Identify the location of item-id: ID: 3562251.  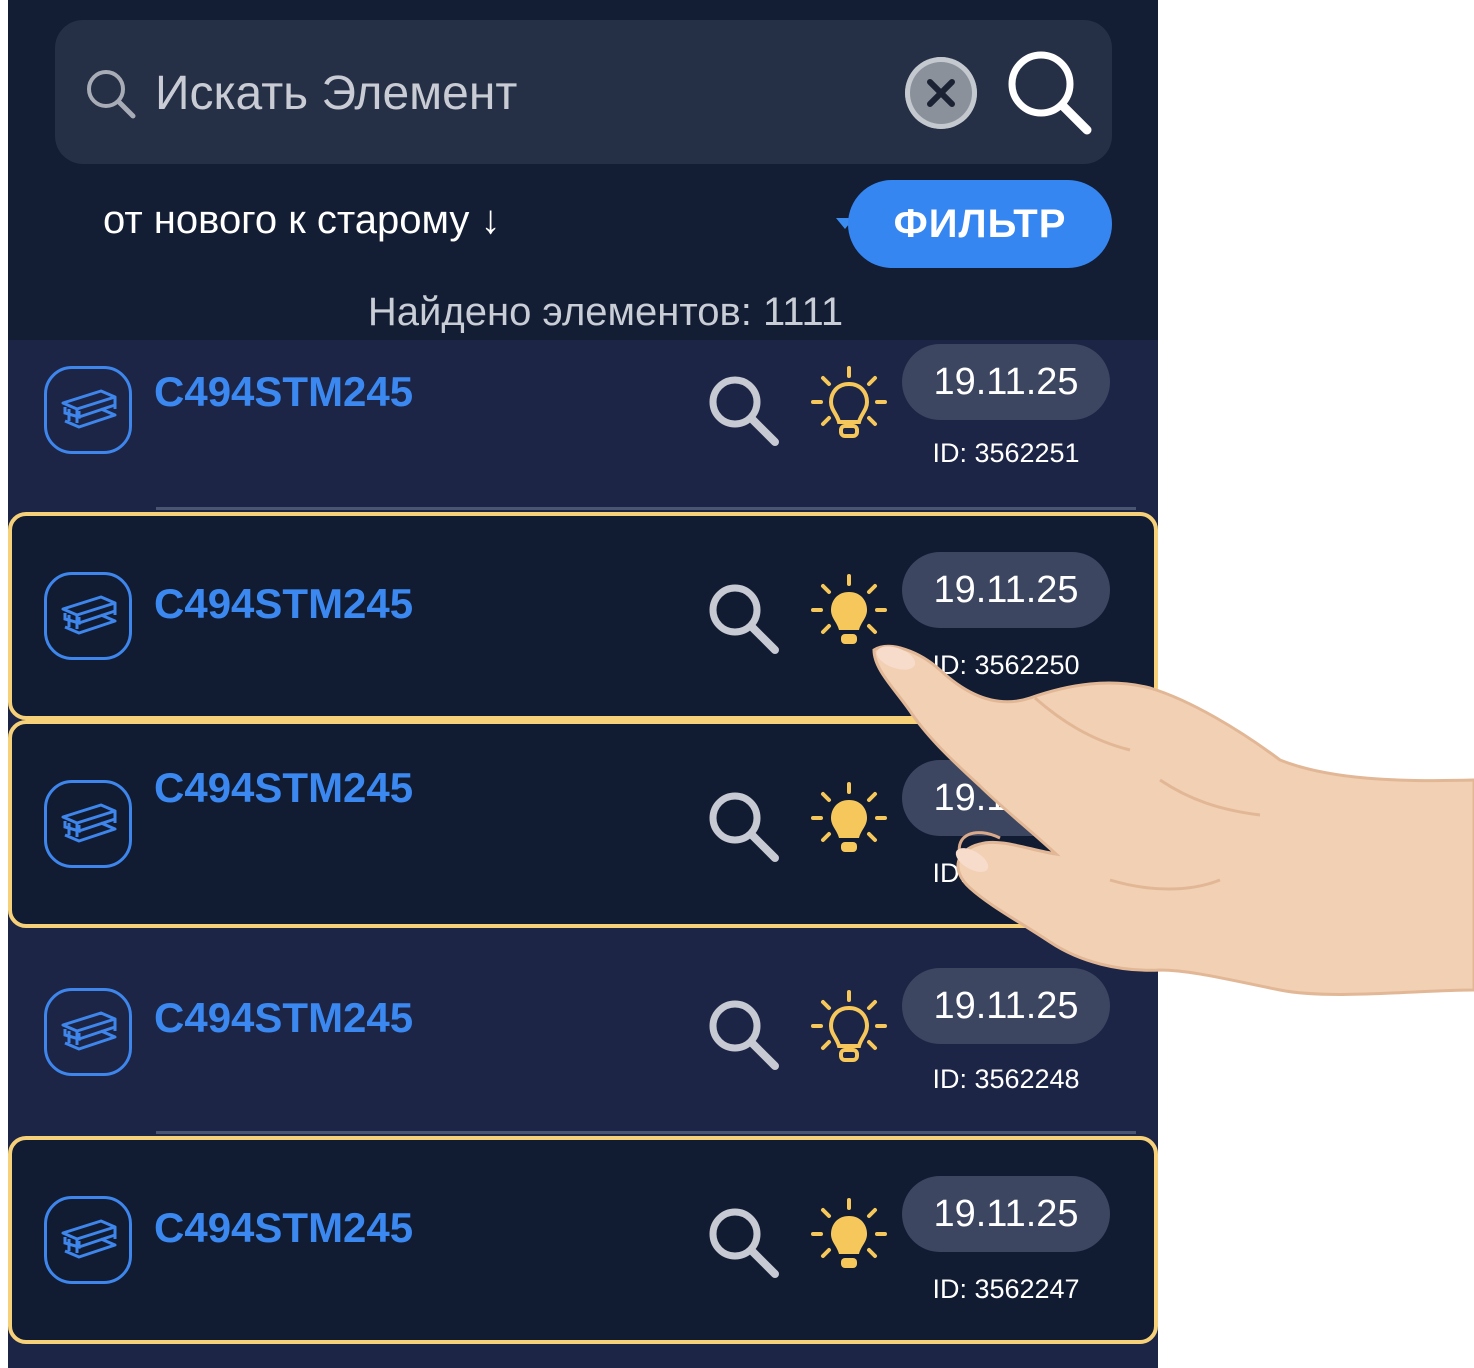
(1006, 453).